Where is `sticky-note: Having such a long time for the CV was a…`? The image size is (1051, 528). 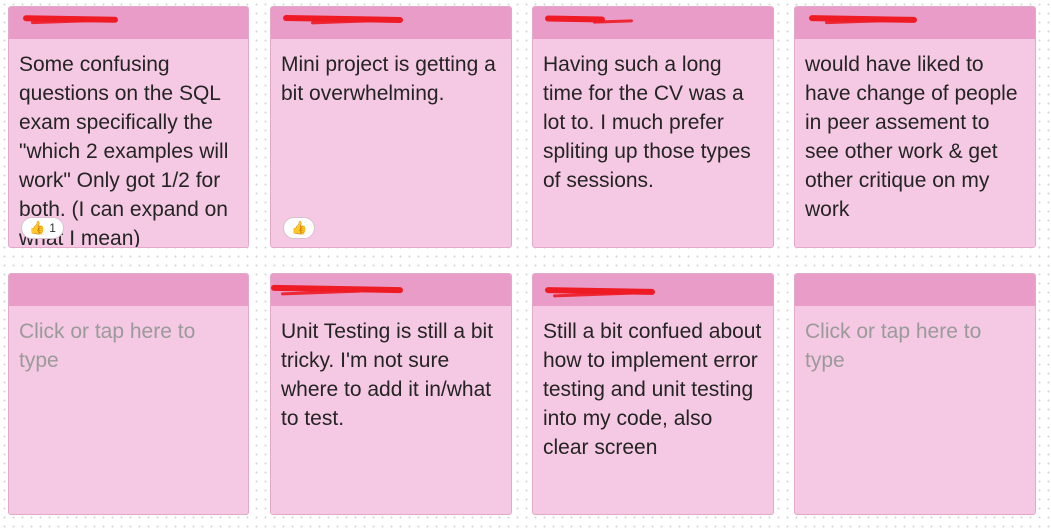 sticky-note: Having such a long time for the CV was a… is located at coordinates (653, 127).